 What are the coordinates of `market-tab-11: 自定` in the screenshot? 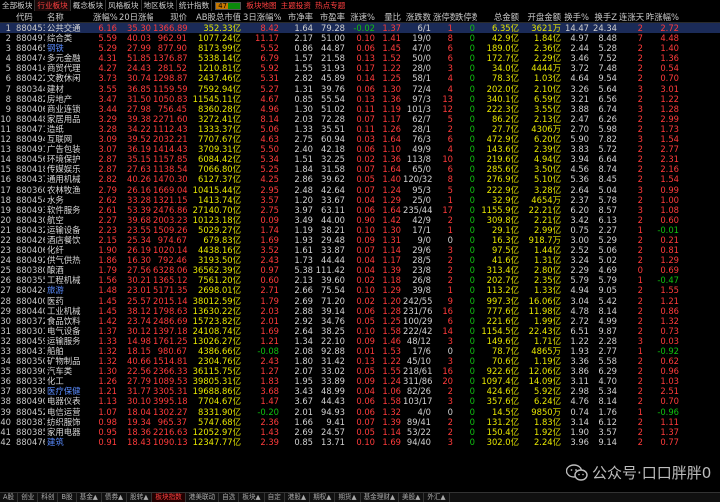 It's located at (275, 497).